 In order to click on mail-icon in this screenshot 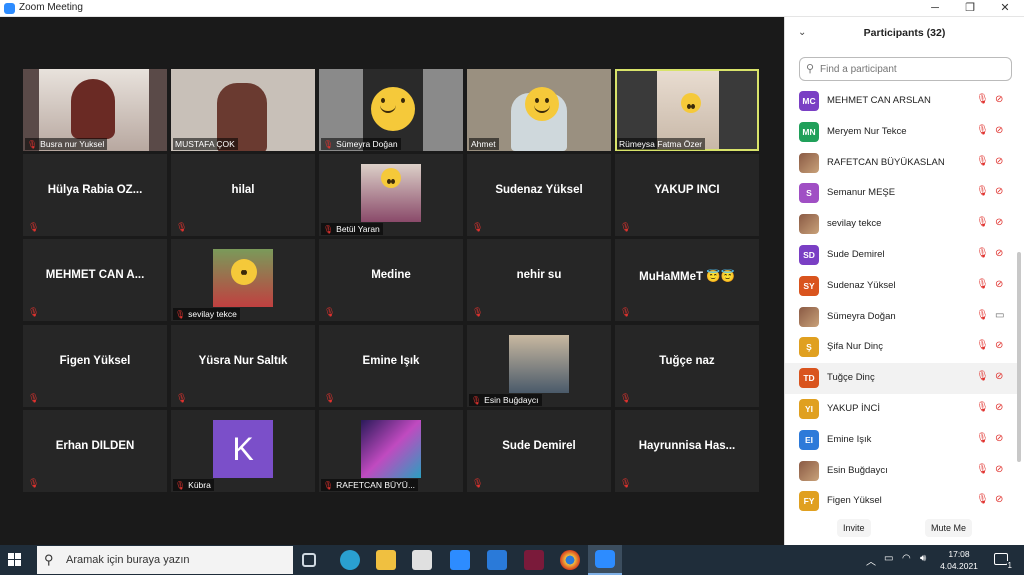, I will do `click(497, 560)`.